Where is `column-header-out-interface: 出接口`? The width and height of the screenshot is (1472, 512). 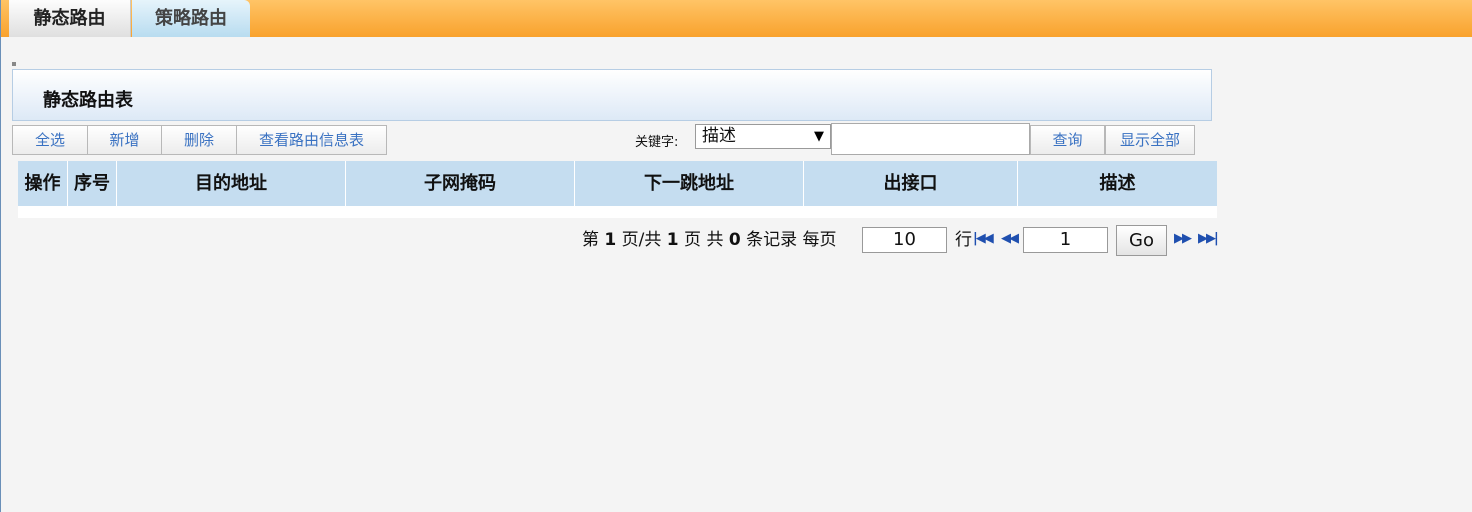 column-header-out-interface: 出接口 is located at coordinates (911, 183).